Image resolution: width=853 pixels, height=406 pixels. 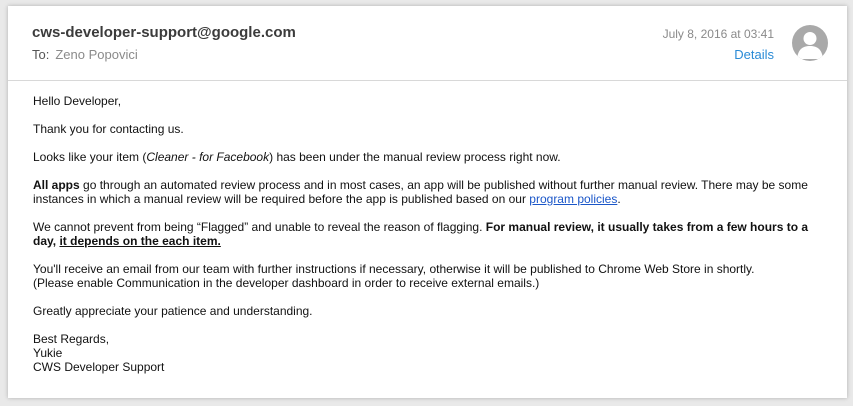 I want to click on signature-team: CWS Developer Support, so click(x=99, y=367).